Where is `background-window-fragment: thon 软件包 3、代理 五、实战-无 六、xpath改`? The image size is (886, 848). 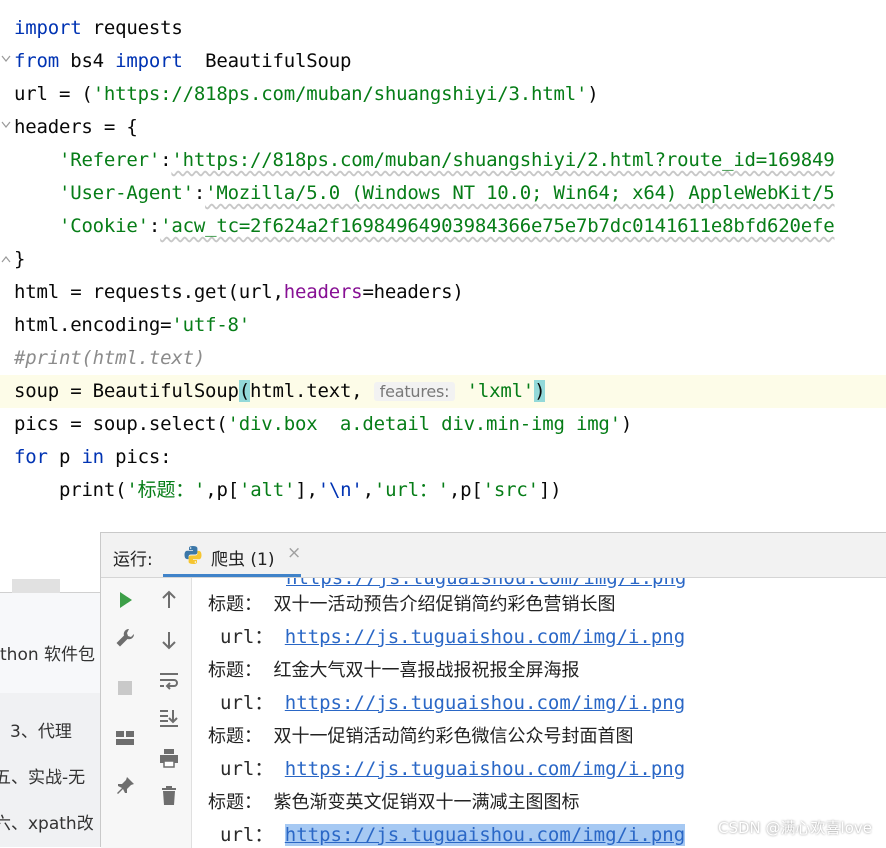
background-window-fragment: thon 软件包 3、代理 五、实战-无 六、xpath改 is located at coordinates (50, 713).